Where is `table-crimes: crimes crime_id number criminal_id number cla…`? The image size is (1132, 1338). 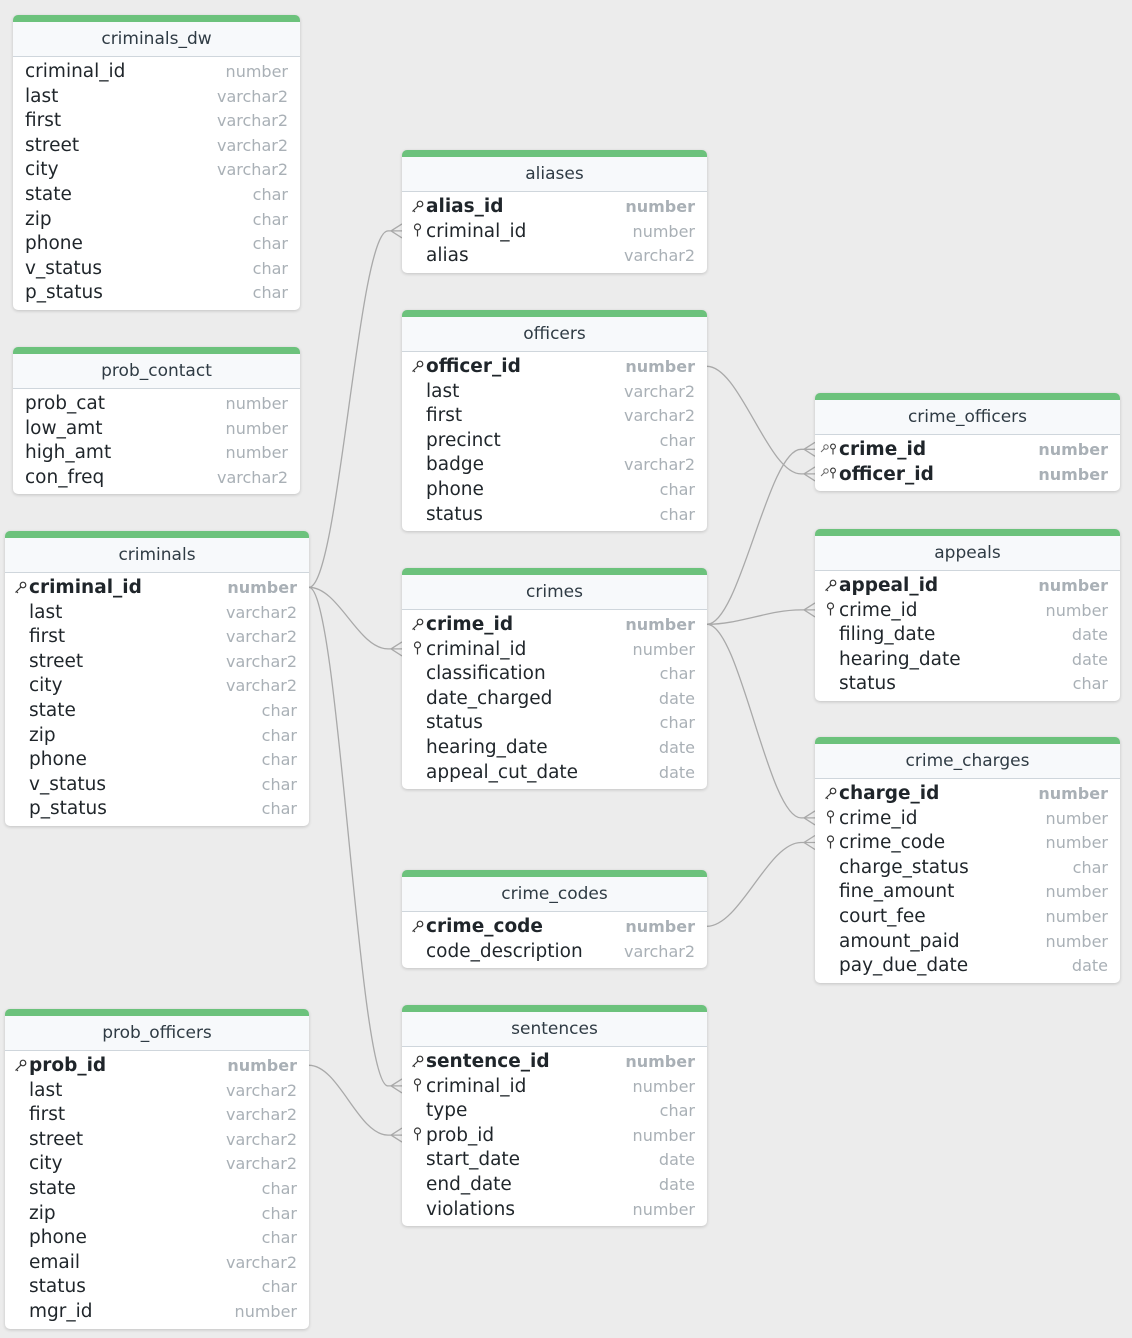 table-crimes: crimes crime_id number criminal_id number cla… is located at coordinates (554, 679).